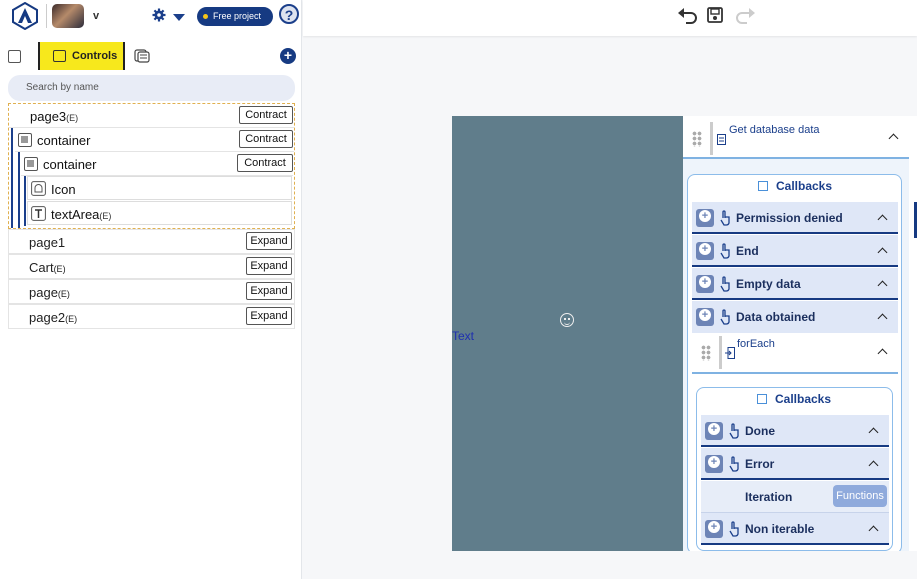 This screenshot has width=917, height=579. Describe the element at coordinates (151, 316) in the screenshot. I see `page-row: page2(E) Expand` at that location.